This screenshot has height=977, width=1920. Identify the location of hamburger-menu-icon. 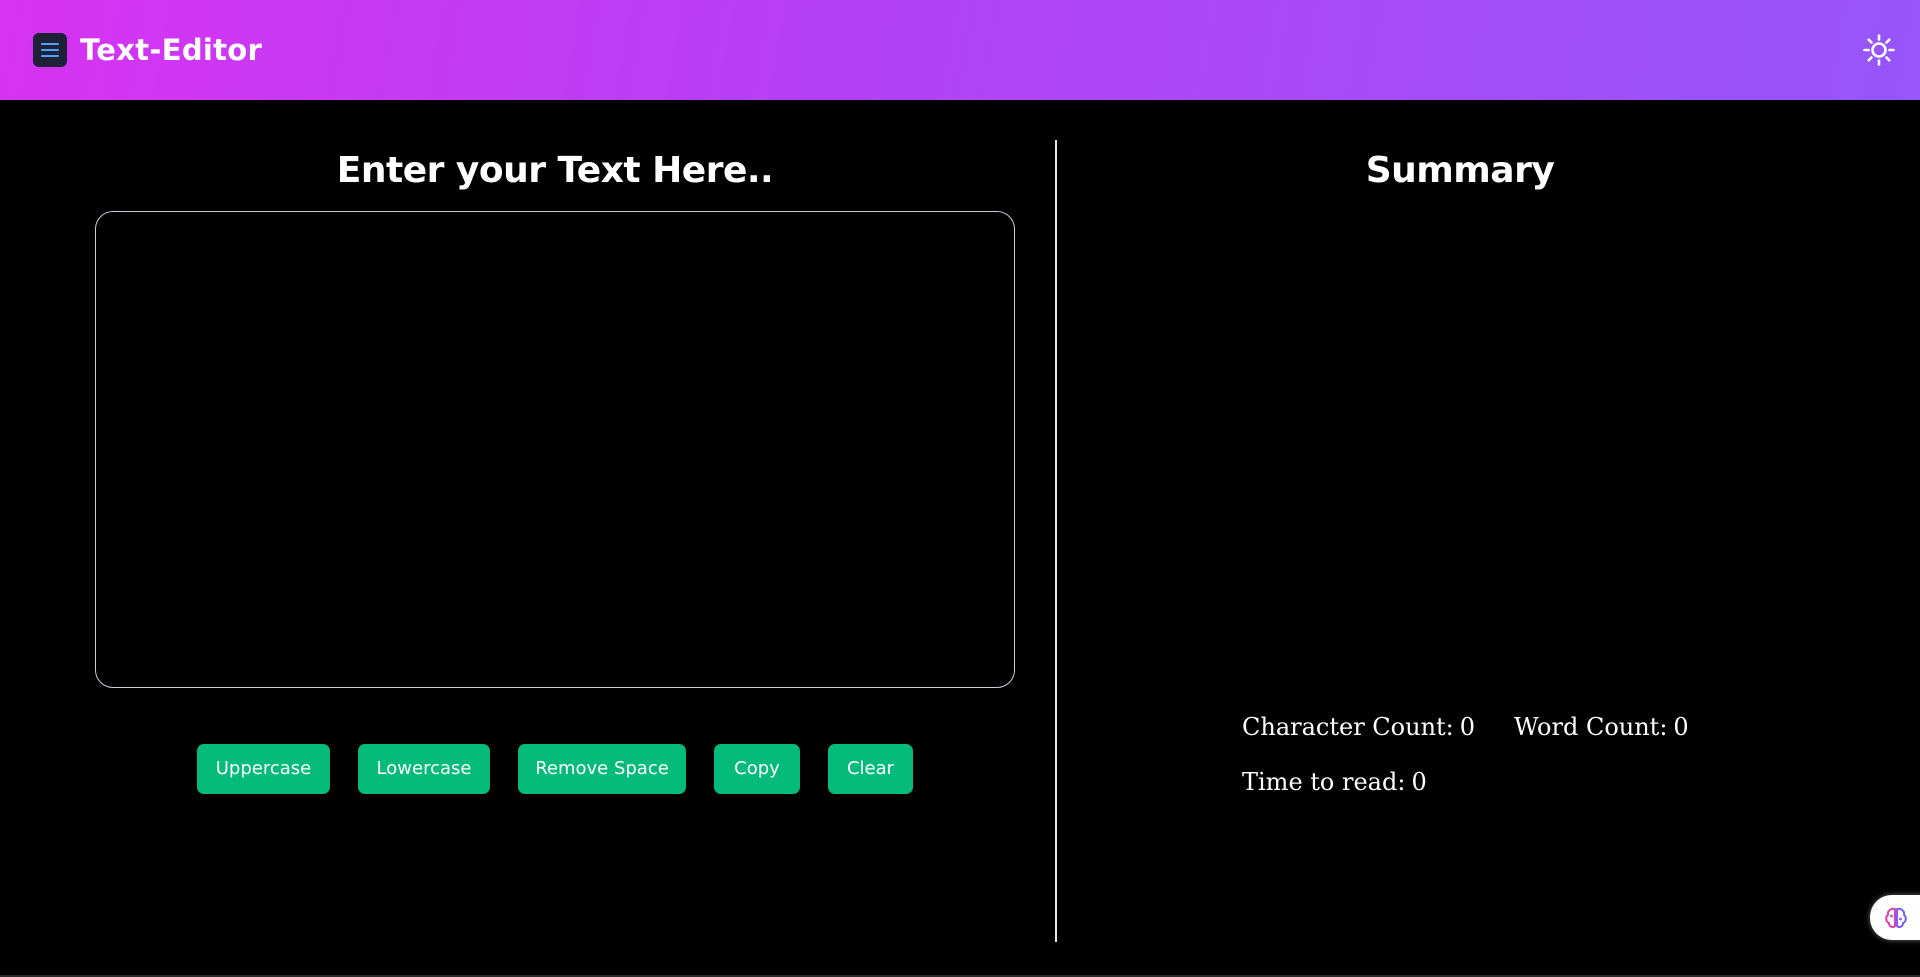
(50, 50).